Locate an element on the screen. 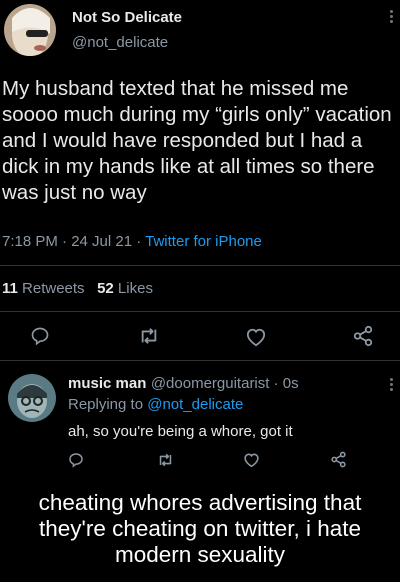 The image size is (400, 582). like-icon is located at coordinates (256, 337).